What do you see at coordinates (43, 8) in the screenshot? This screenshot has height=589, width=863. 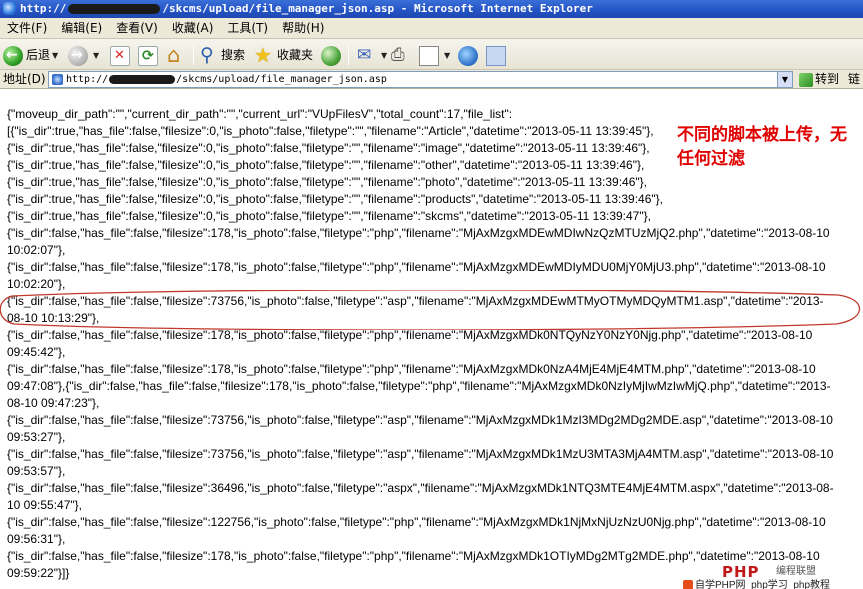 I see `window-title-prefix: http://` at bounding box center [43, 8].